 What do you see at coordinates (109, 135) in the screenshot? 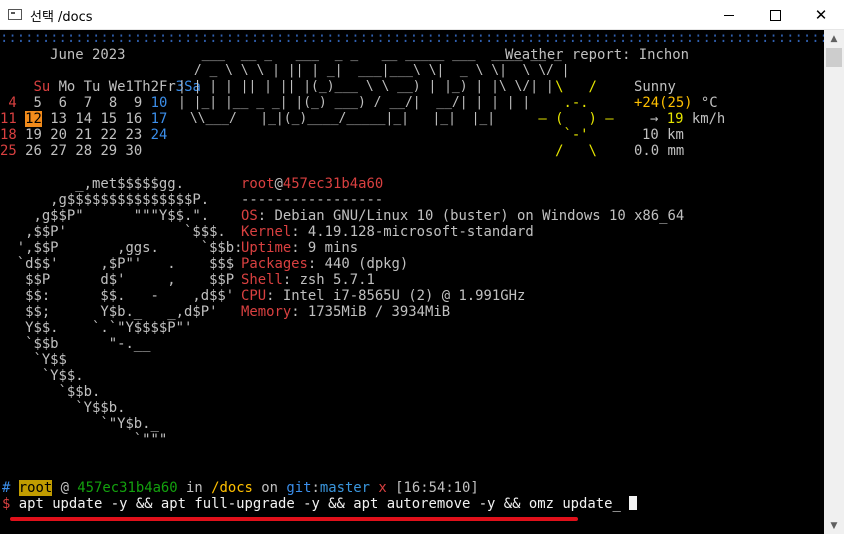
I see `day: 22` at bounding box center [109, 135].